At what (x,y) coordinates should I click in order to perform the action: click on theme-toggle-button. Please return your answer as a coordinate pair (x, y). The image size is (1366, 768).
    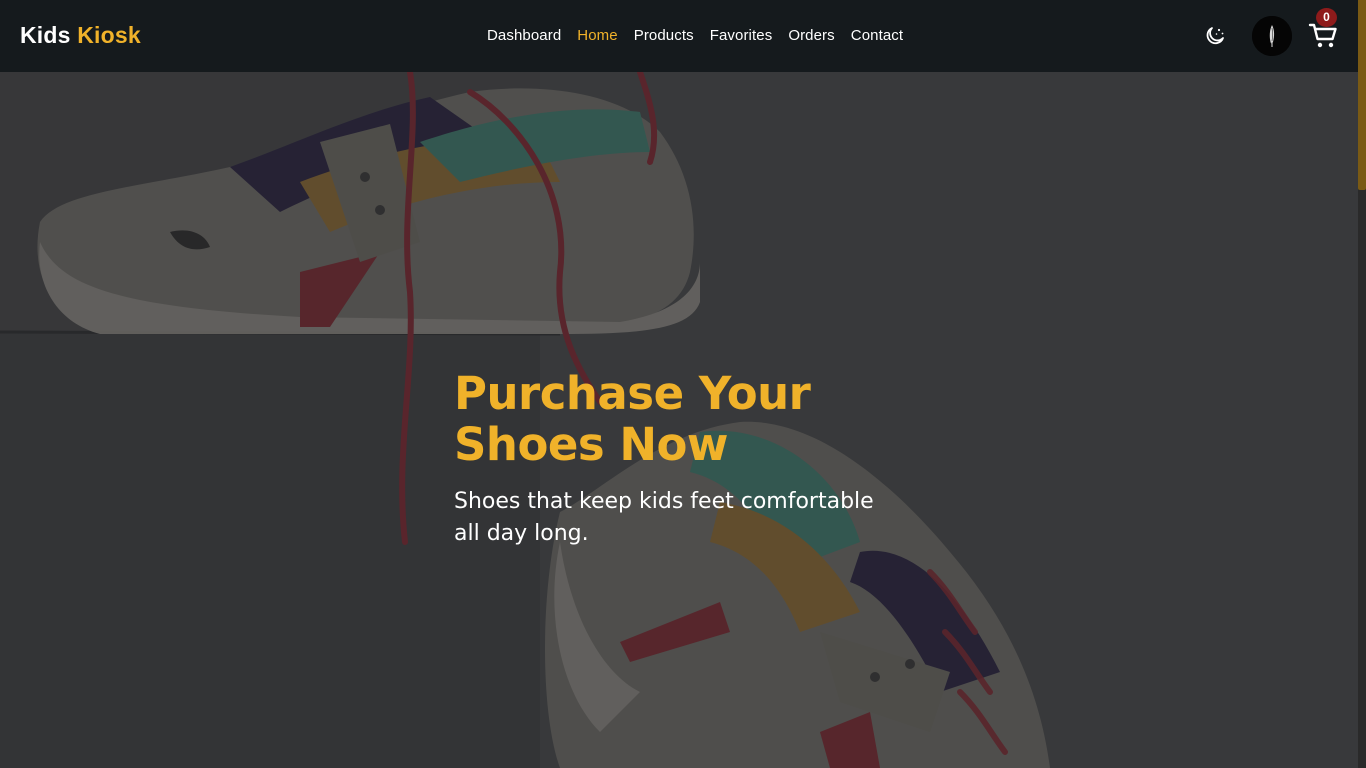
    Looking at the image, I should click on (1215, 36).